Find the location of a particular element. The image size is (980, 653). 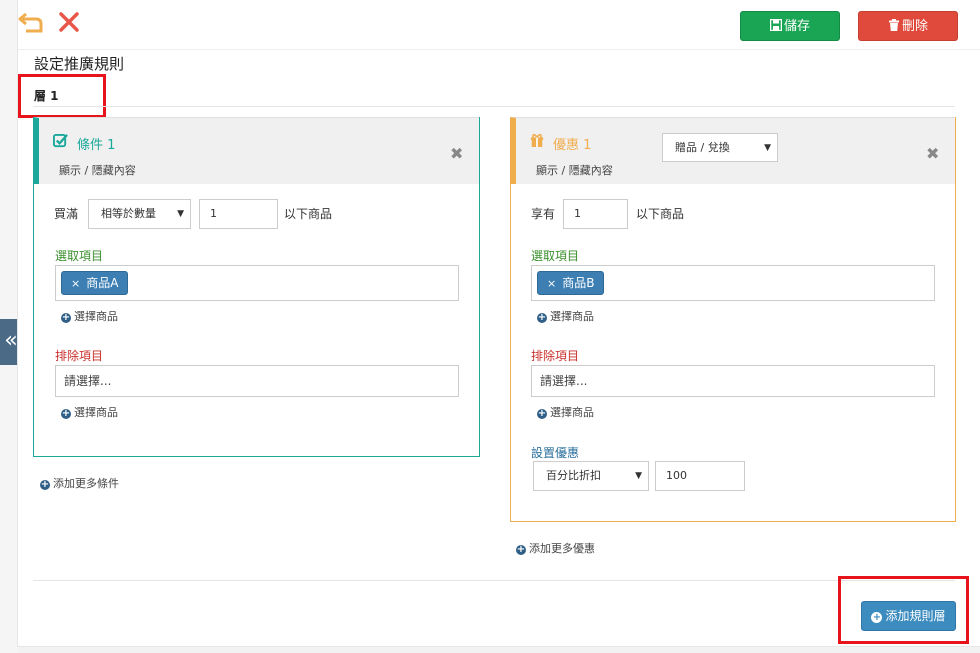

add-condition-link: + 添加更多條件 is located at coordinates (79, 483).